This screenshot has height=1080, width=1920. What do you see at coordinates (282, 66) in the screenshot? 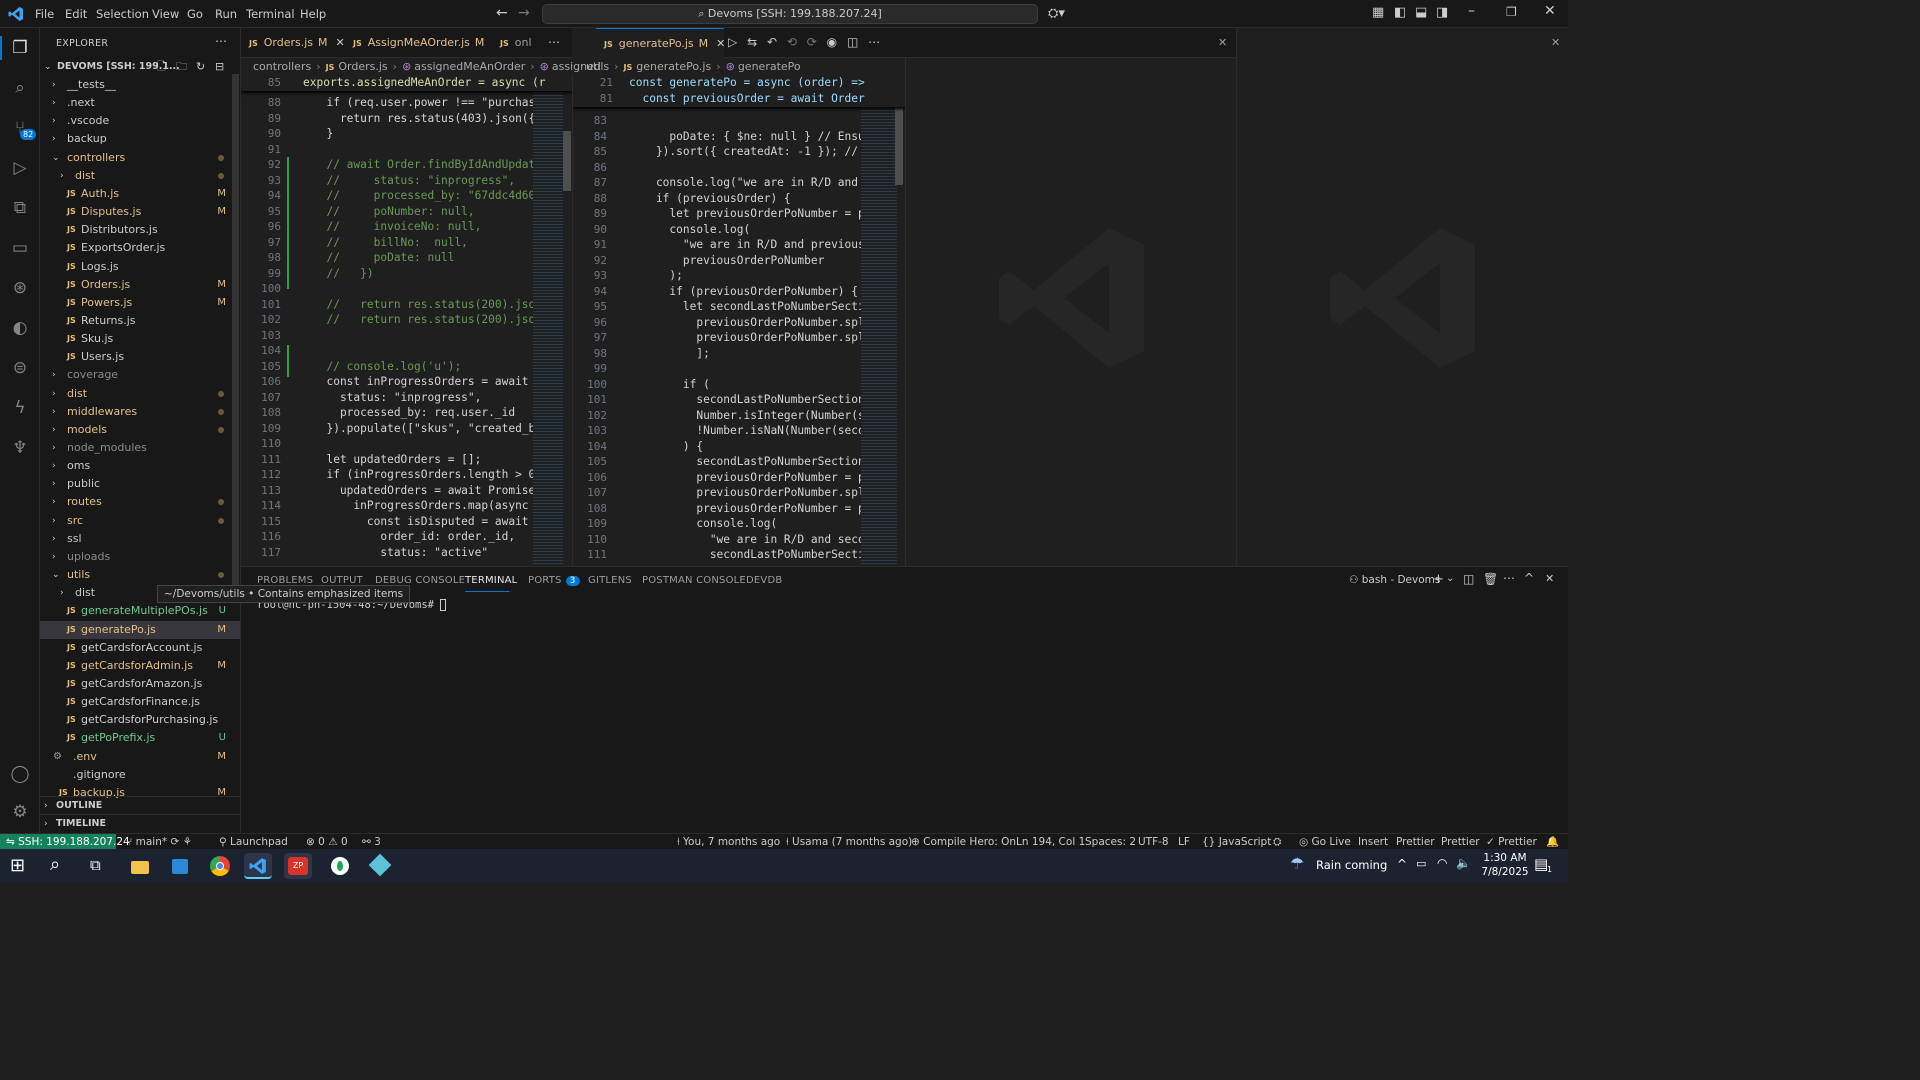
I see `breadcrumb-item: controllers` at bounding box center [282, 66].